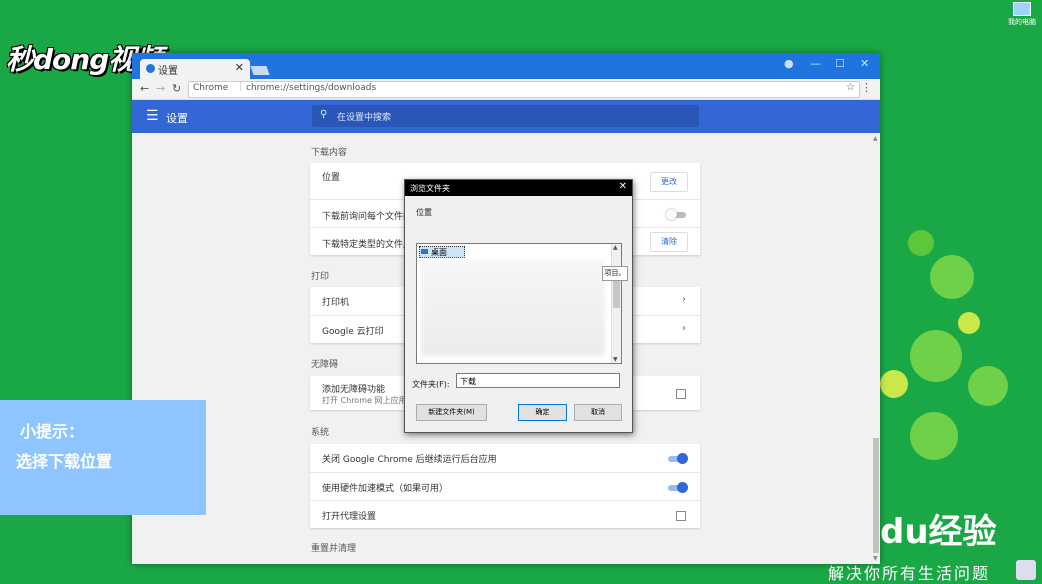 The image size is (1042, 584). What do you see at coordinates (311, 88) in the screenshot?
I see `url-text: chrome://settings/downloads` at bounding box center [311, 88].